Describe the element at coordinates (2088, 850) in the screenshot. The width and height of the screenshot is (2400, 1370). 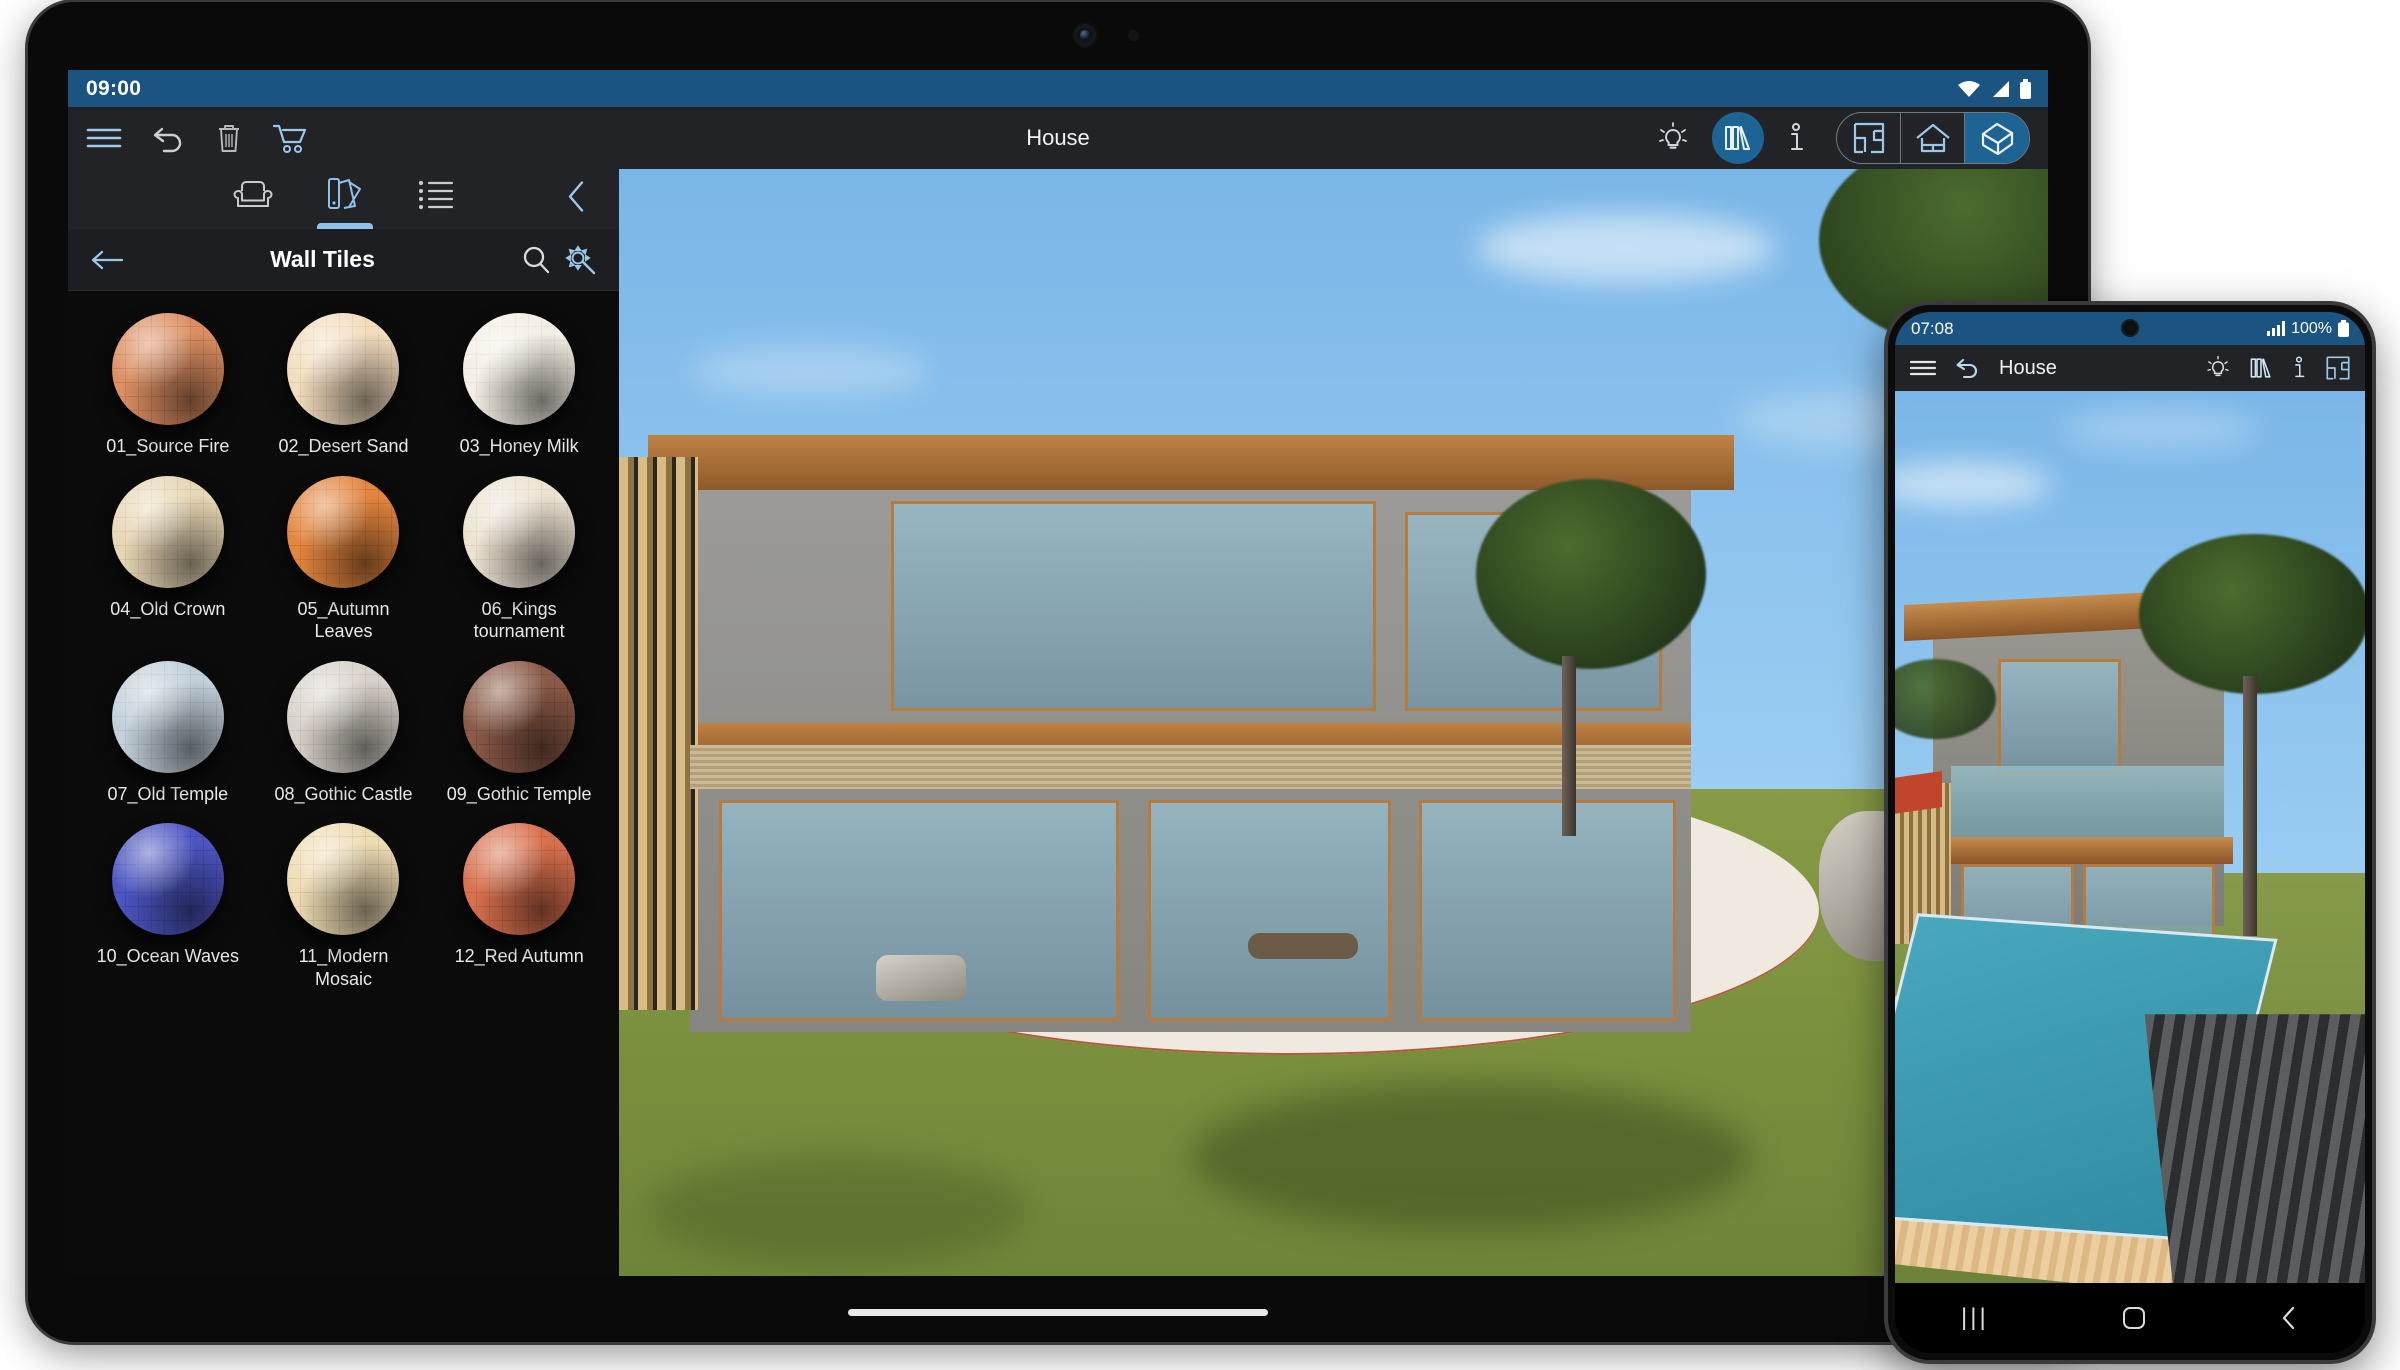
I see `house-band` at that location.